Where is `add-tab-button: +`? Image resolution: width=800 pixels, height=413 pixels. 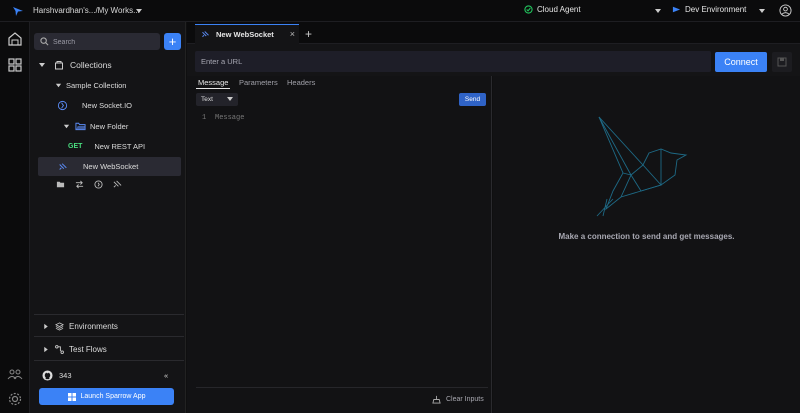
add-tab-button: + is located at coordinates (308, 34).